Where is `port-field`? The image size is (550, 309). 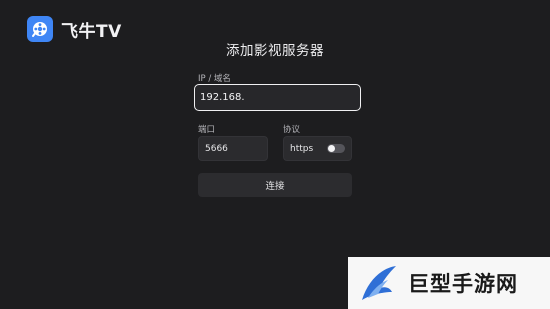
port-field is located at coordinates (233, 148).